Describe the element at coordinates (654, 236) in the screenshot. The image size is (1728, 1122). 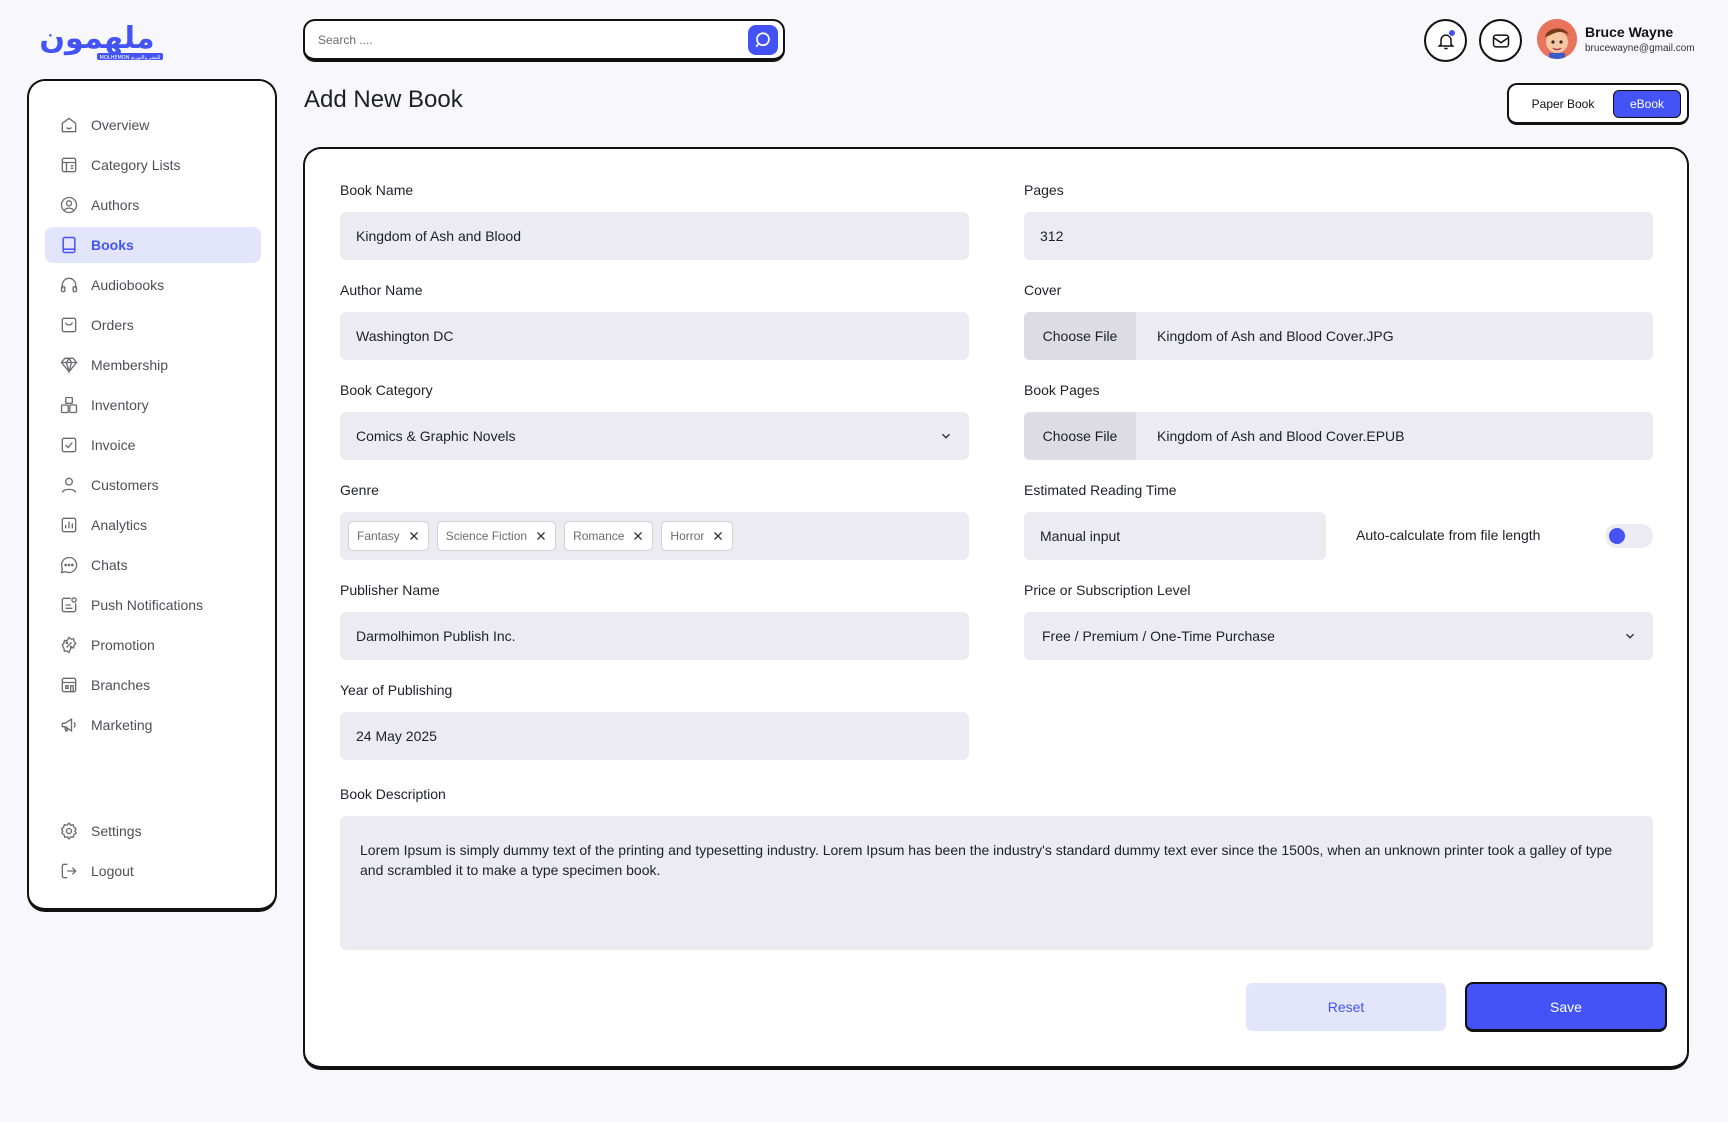
I see `book-name-field: Kingdom of Ash and Blood` at that location.